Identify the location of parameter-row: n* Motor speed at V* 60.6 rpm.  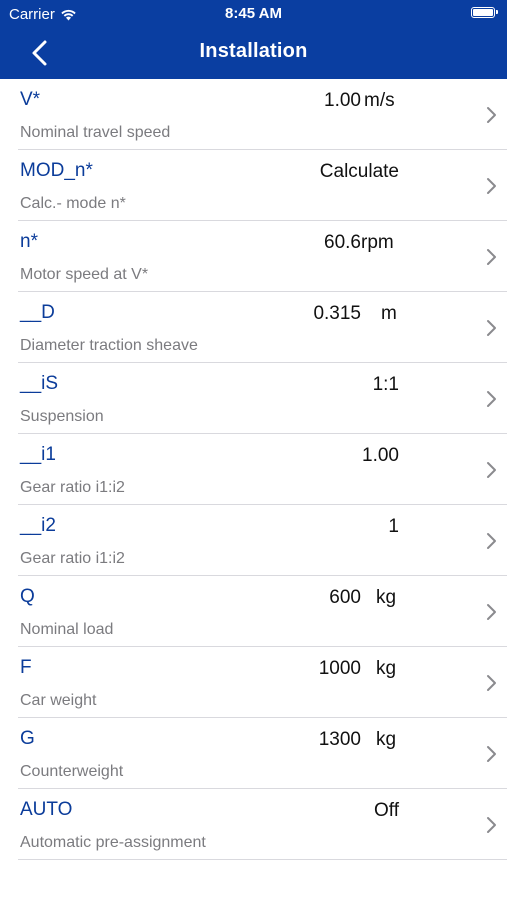
(253, 256).